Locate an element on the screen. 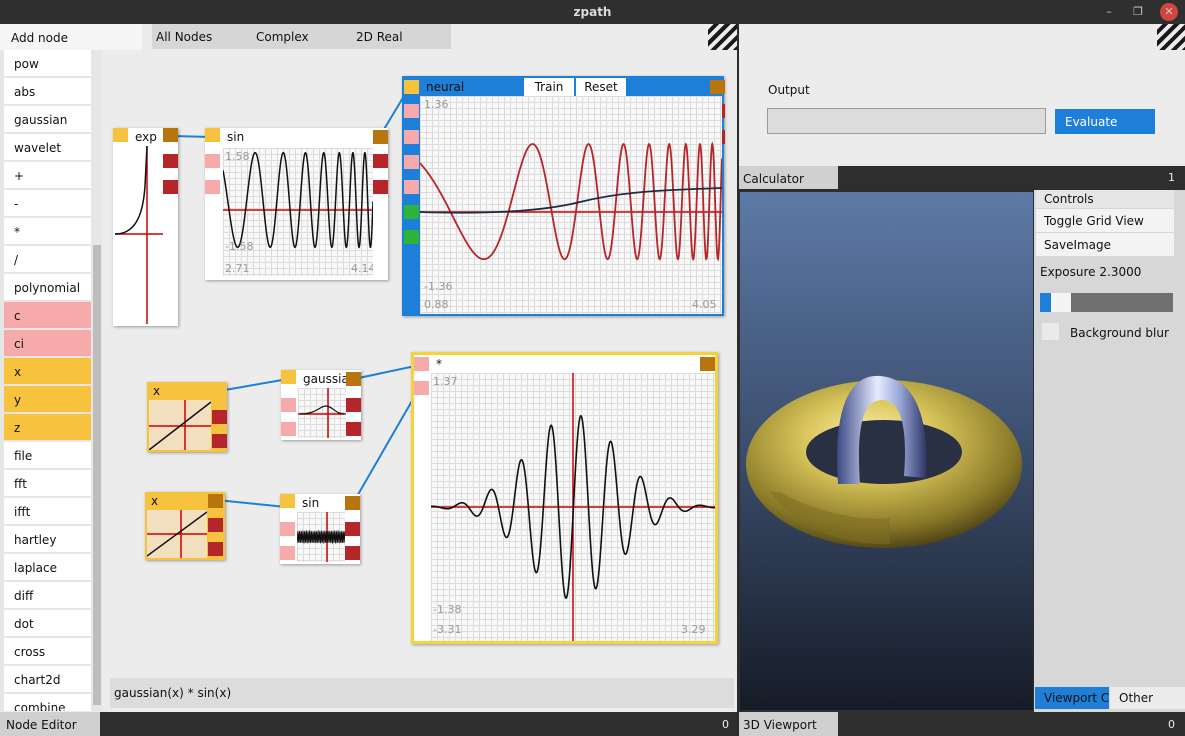  save-image-button: SaveImage is located at coordinates (1105, 244).